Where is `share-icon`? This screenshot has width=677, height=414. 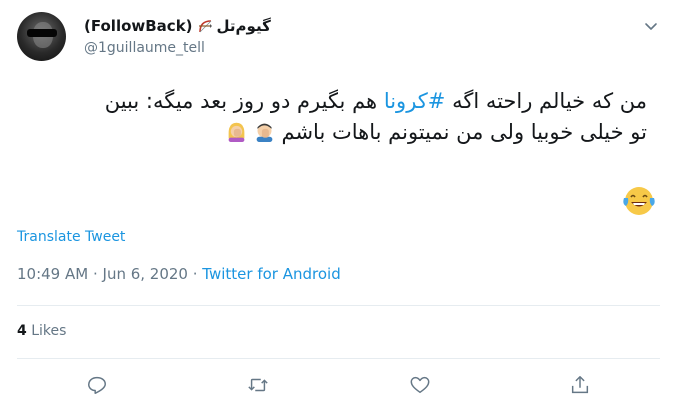 share-icon is located at coordinates (580, 385).